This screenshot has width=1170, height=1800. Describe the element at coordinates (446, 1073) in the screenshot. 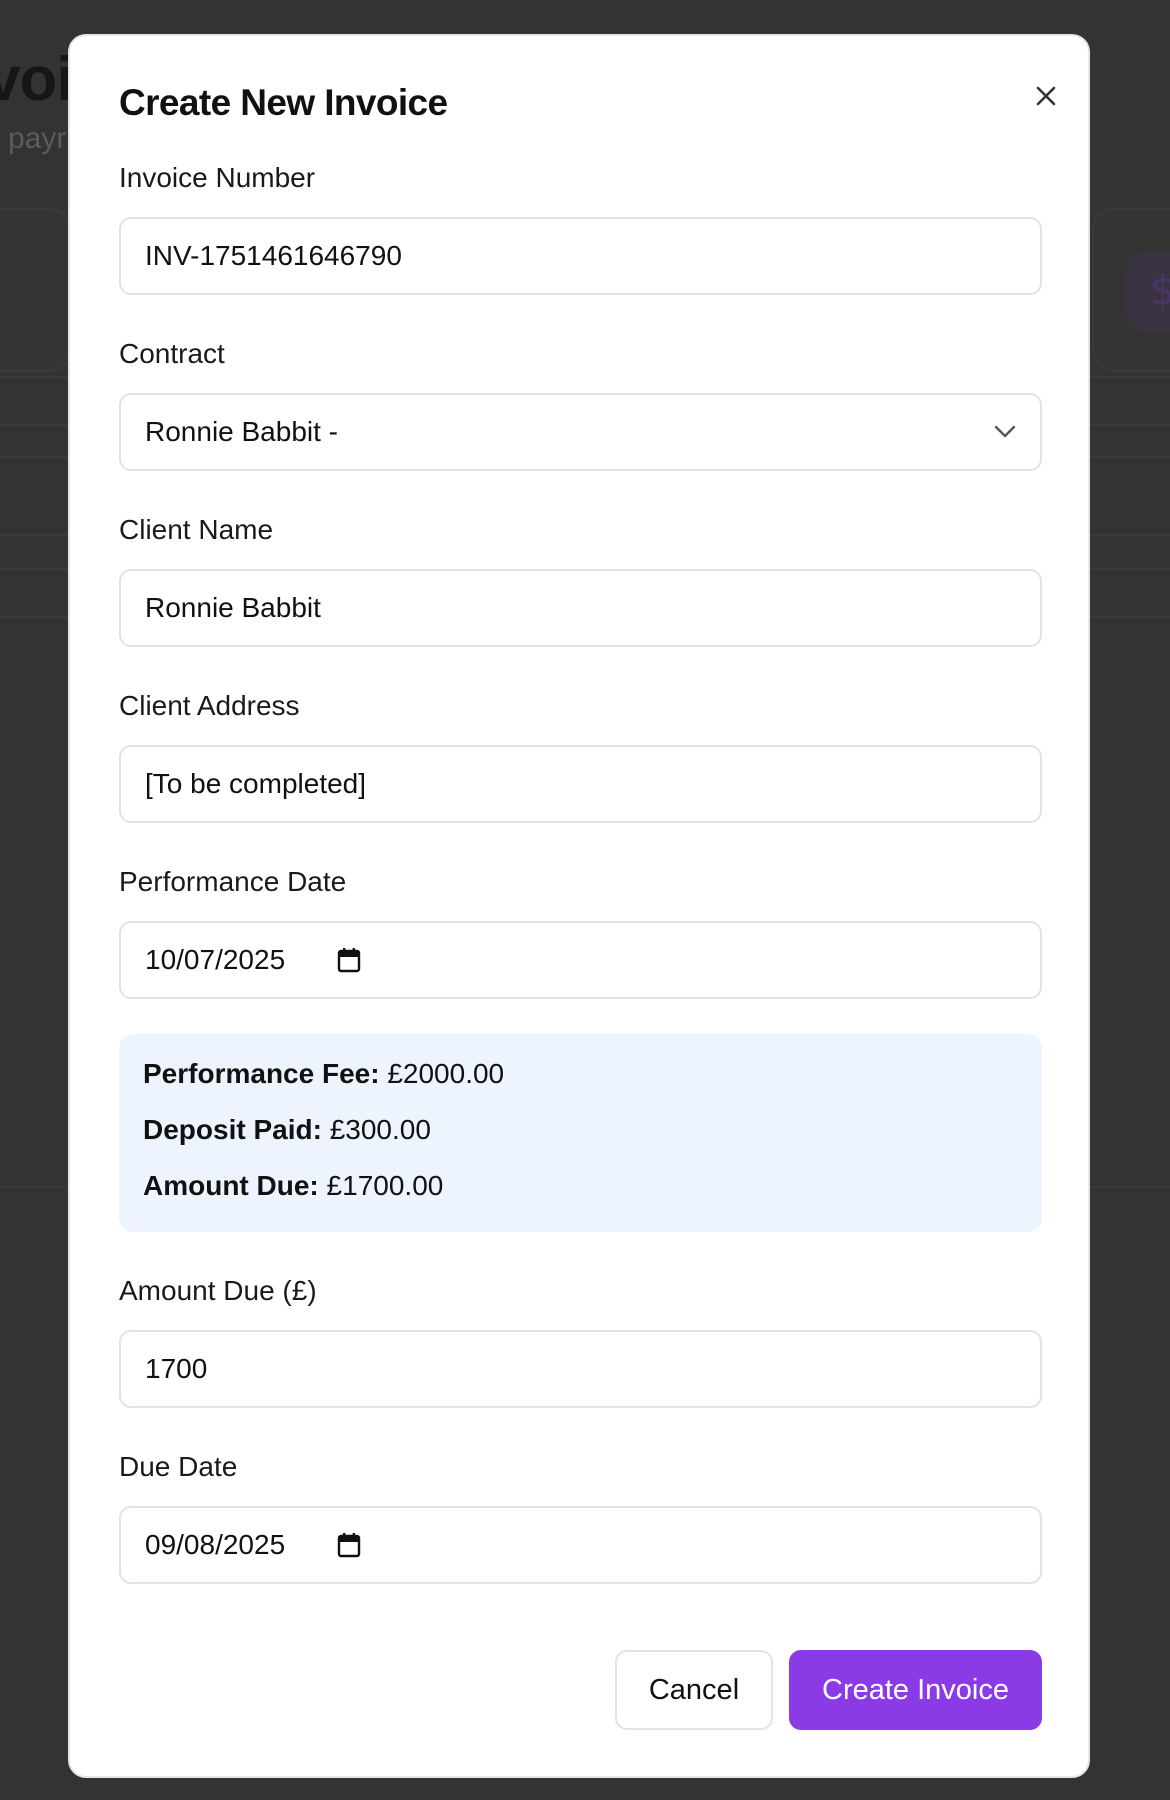

I see `performance-fee-value: £2000.00` at that location.